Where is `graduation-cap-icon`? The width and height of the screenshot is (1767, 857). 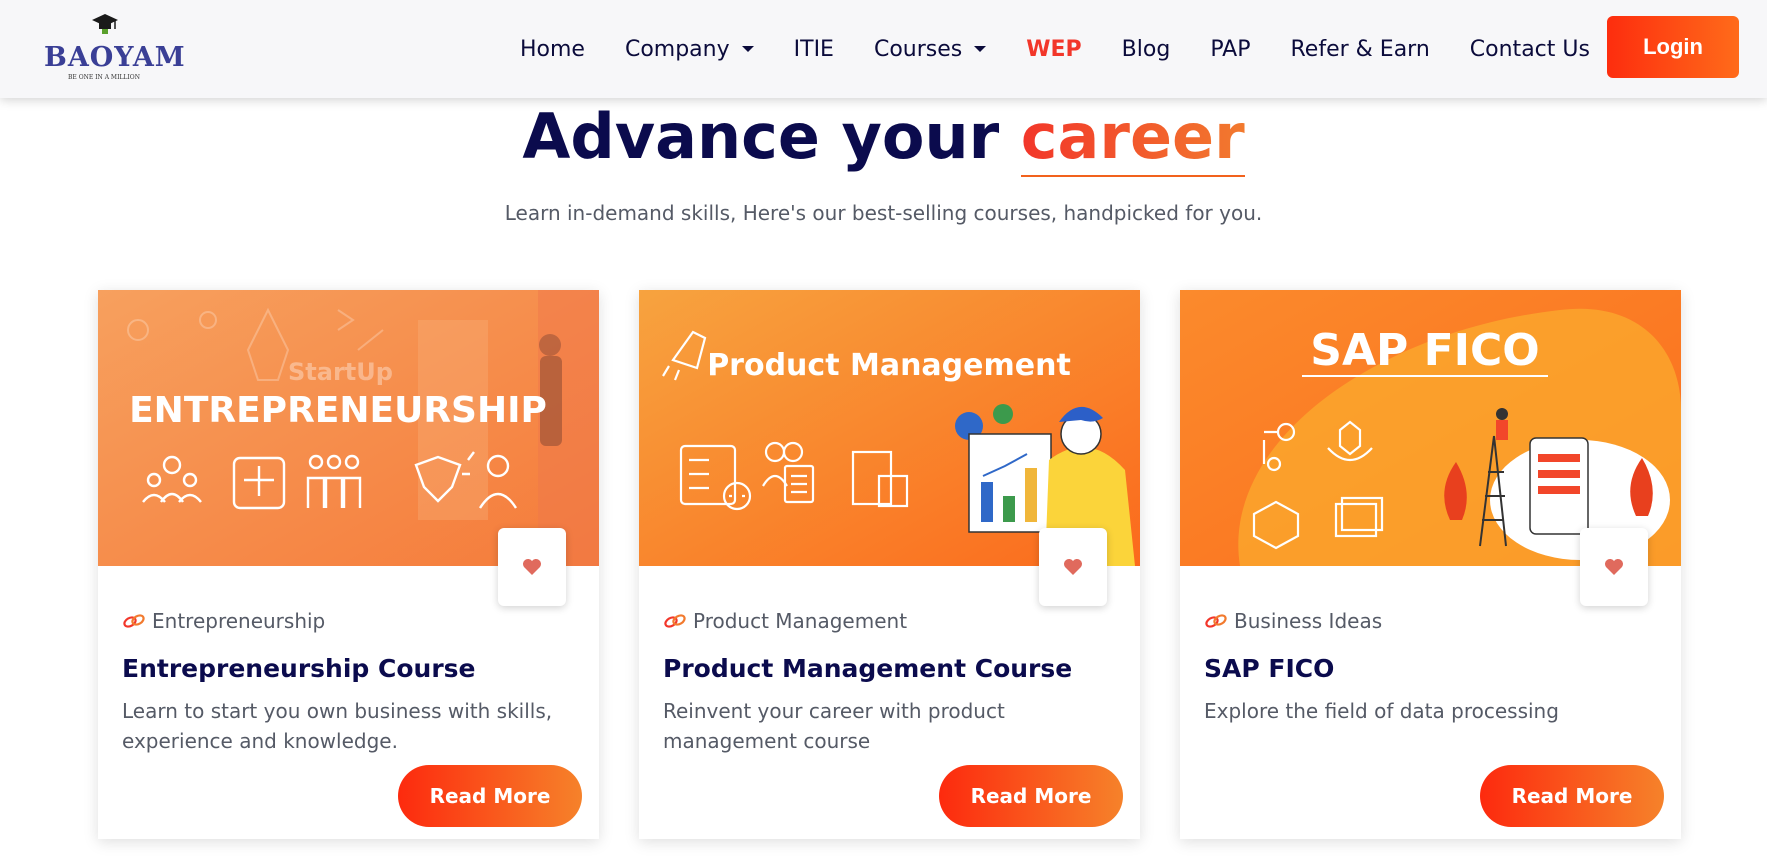
graduation-cap-icon is located at coordinates (105, 24).